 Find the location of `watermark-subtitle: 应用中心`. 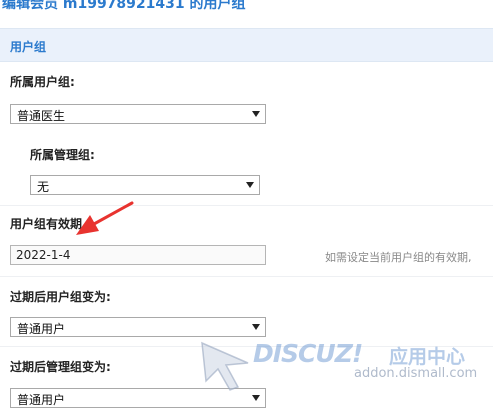

watermark-subtitle: 应用中心 is located at coordinates (427, 357).